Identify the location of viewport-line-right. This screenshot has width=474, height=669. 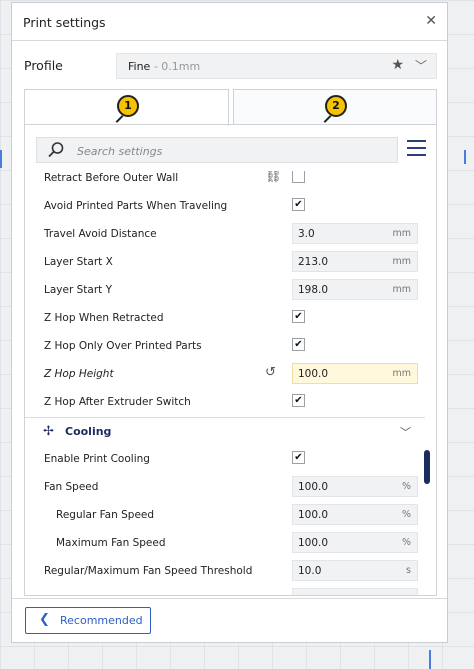
(465, 157).